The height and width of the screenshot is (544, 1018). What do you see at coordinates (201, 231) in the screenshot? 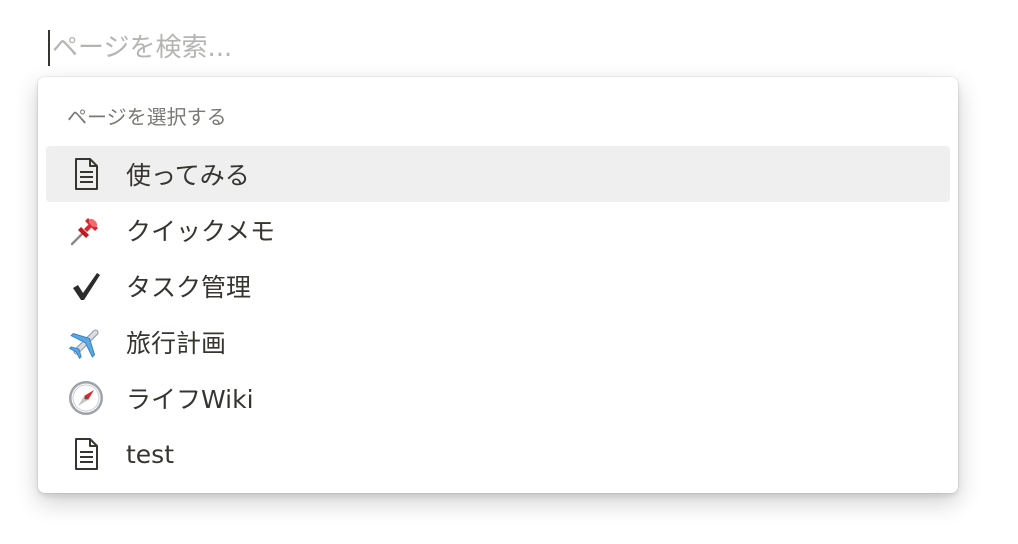
I see `page-item-label: クイックメモ` at bounding box center [201, 231].